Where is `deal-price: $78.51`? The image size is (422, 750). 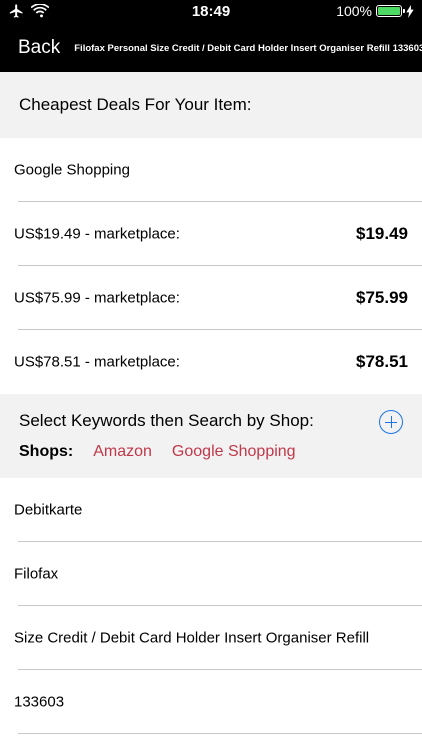 deal-price: $78.51 is located at coordinates (382, 361).